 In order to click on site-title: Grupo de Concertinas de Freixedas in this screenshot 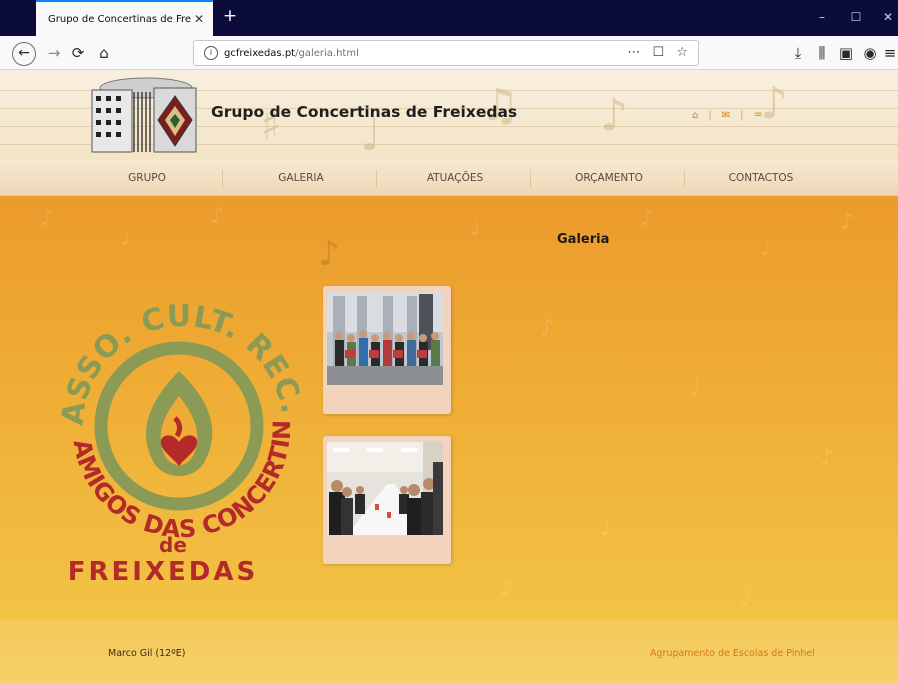, I will do `click(364, 112)`.